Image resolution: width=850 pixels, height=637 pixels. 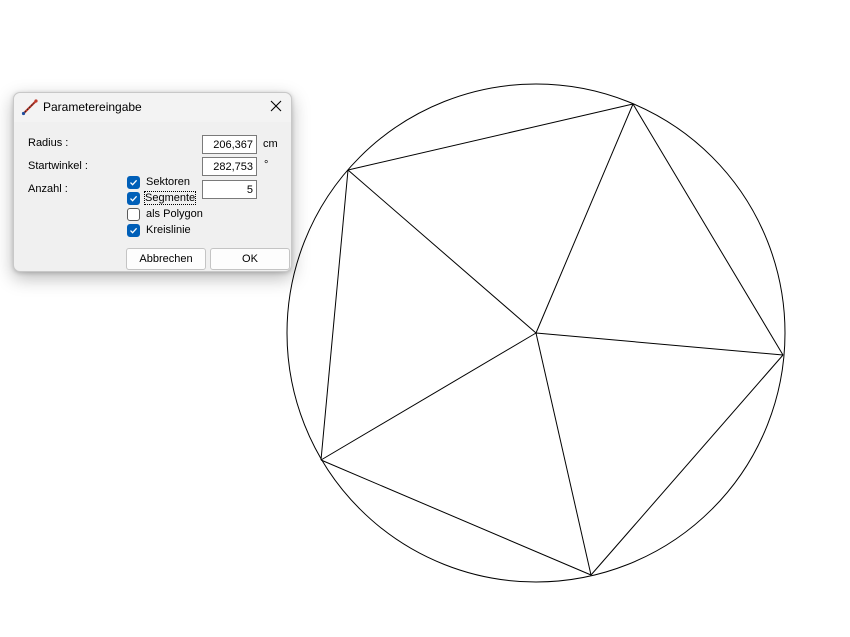 I want to click on als-polygon-checkbox, so click(x=133, y=214).